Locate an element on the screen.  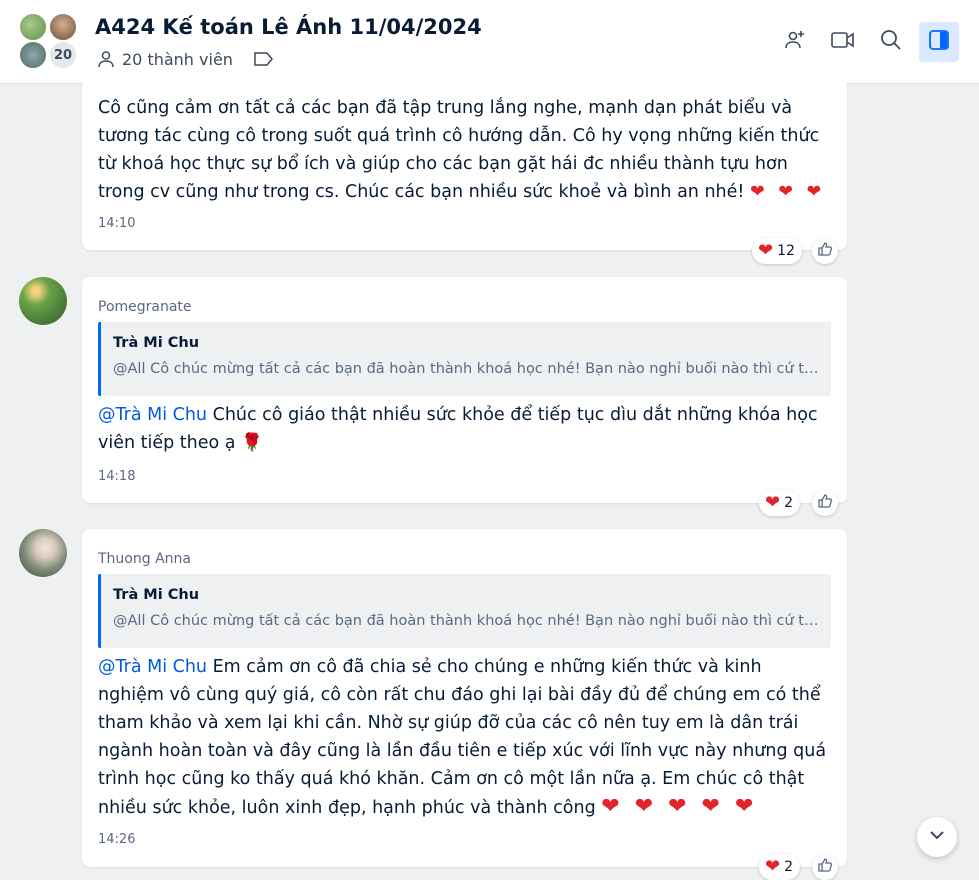
search-button is located at coordinates (891, 42).